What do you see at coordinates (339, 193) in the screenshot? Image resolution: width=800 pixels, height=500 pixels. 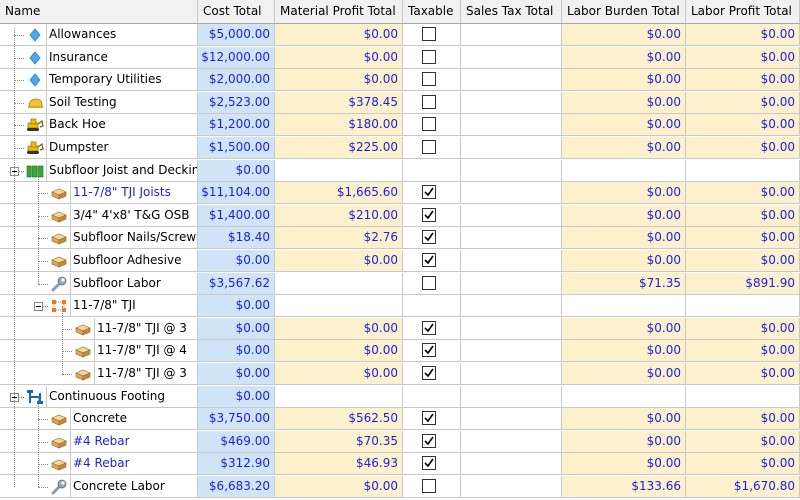 I see `material-profit-cell: $1,665.60` at bounding box center [339, 193].